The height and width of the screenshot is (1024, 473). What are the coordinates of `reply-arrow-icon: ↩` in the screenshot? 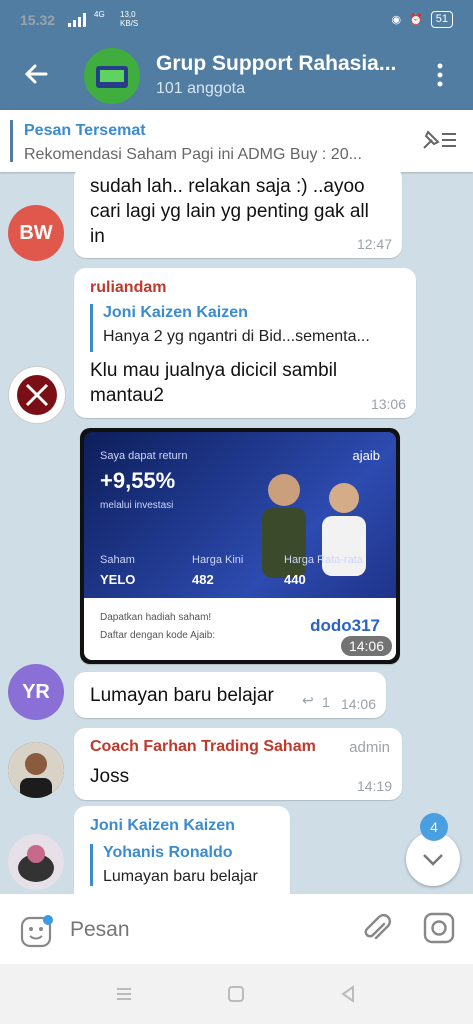 It's located at (308, 700).